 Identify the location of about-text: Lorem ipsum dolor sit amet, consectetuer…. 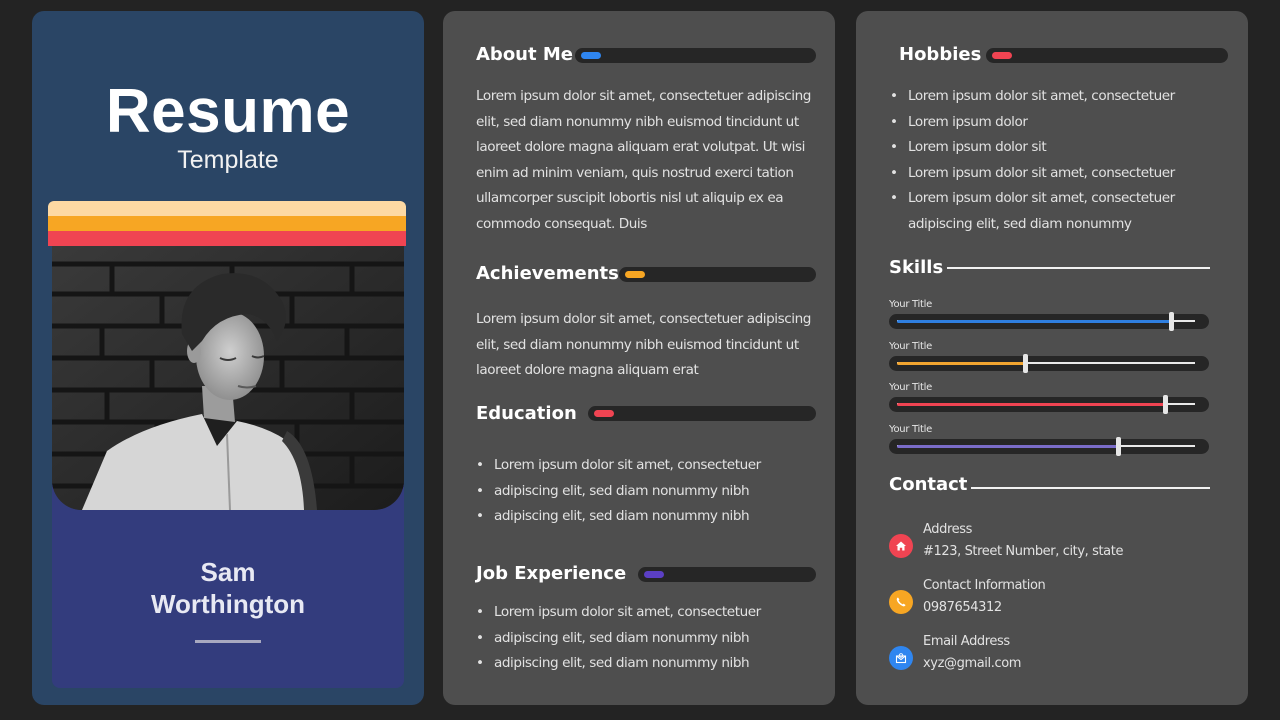
(643, 160).